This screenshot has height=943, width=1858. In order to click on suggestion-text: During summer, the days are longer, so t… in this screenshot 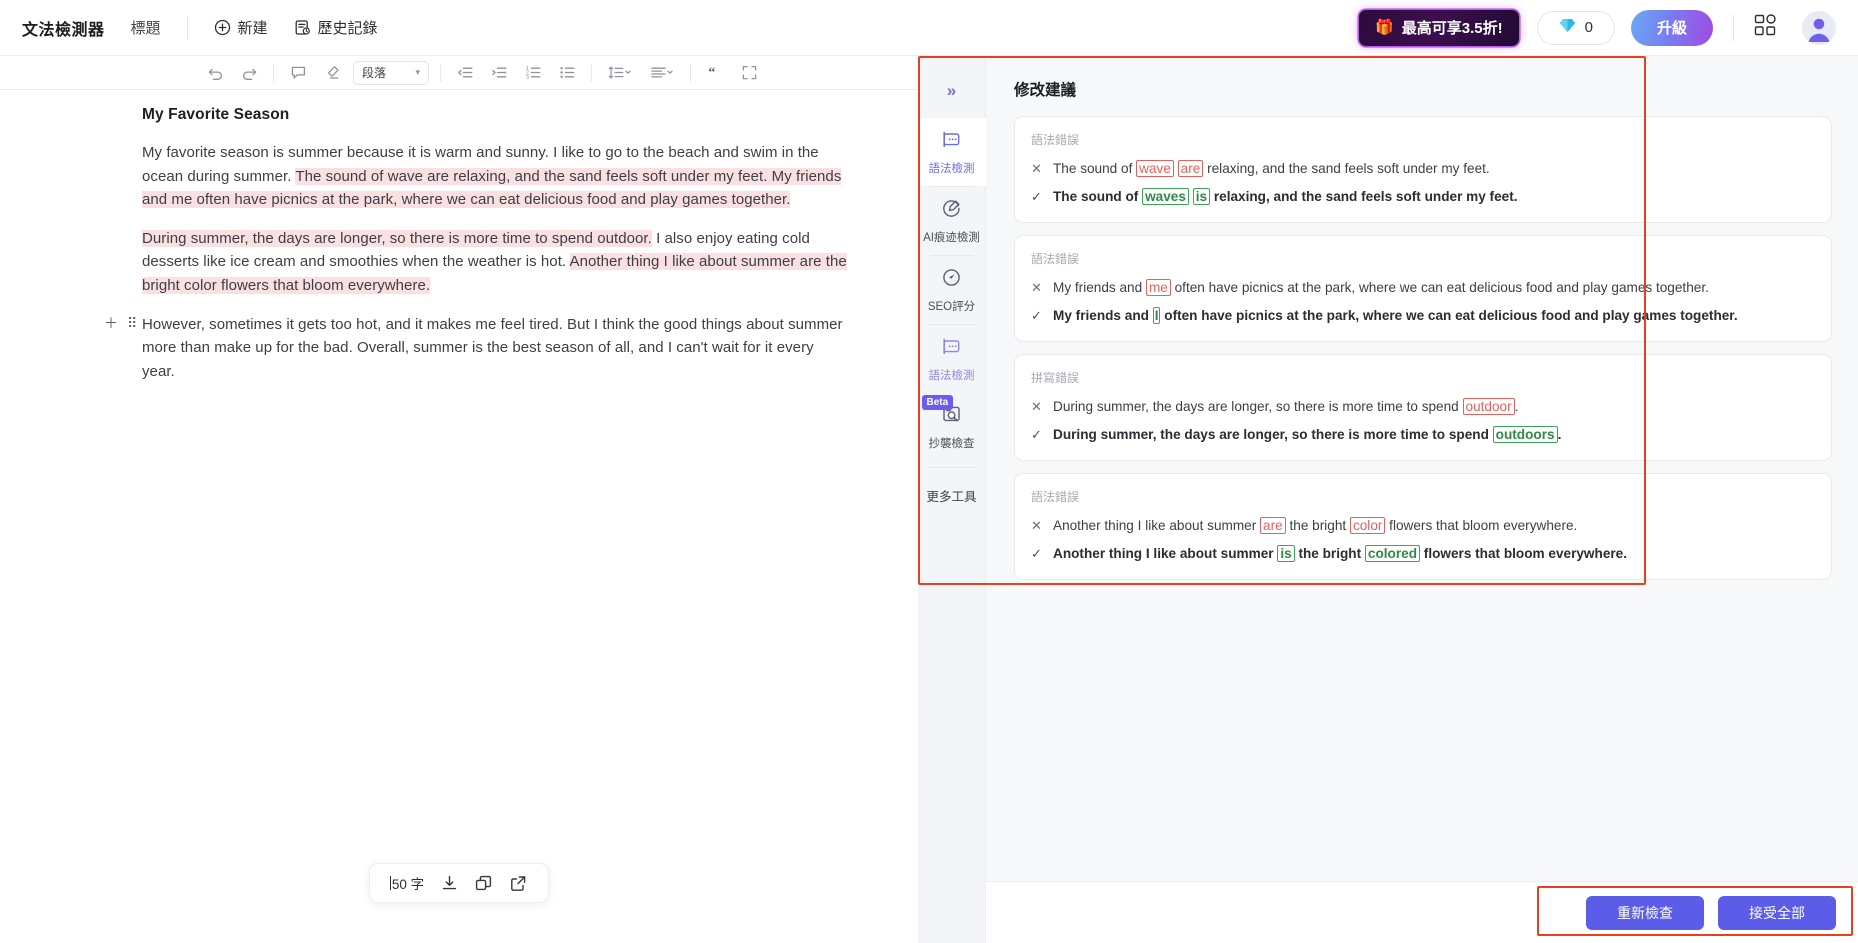, I will do `click(1307, 434)`.